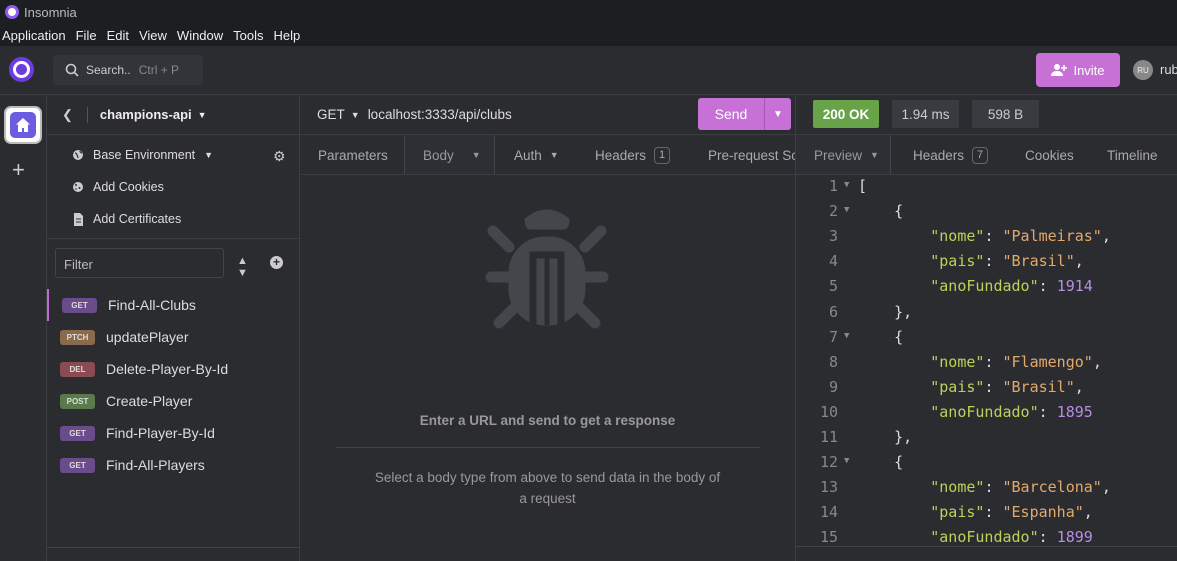  I want to click on code-line: 5 "anoFundado": 1914, so click(986, 289).